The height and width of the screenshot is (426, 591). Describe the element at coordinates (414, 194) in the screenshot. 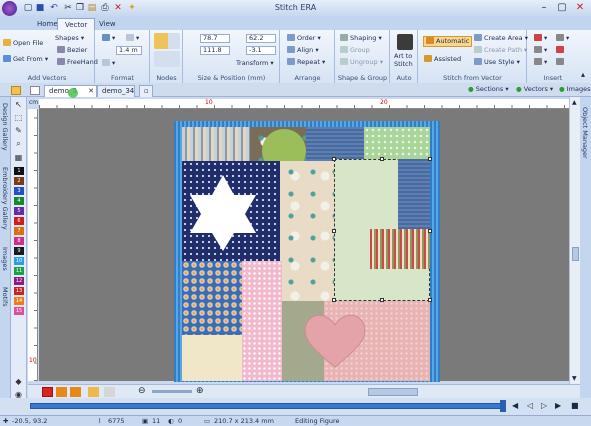

I see `patch-denim-right` at that location.